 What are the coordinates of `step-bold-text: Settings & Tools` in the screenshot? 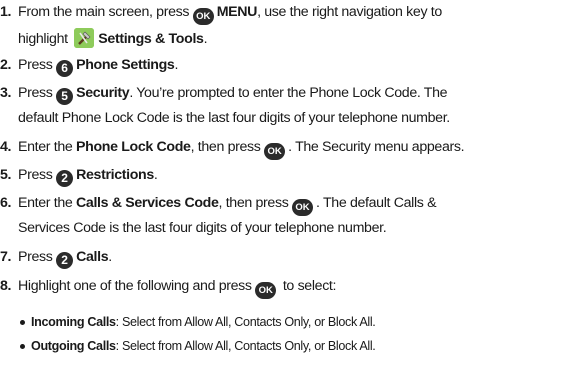 It's located at (151, 39).